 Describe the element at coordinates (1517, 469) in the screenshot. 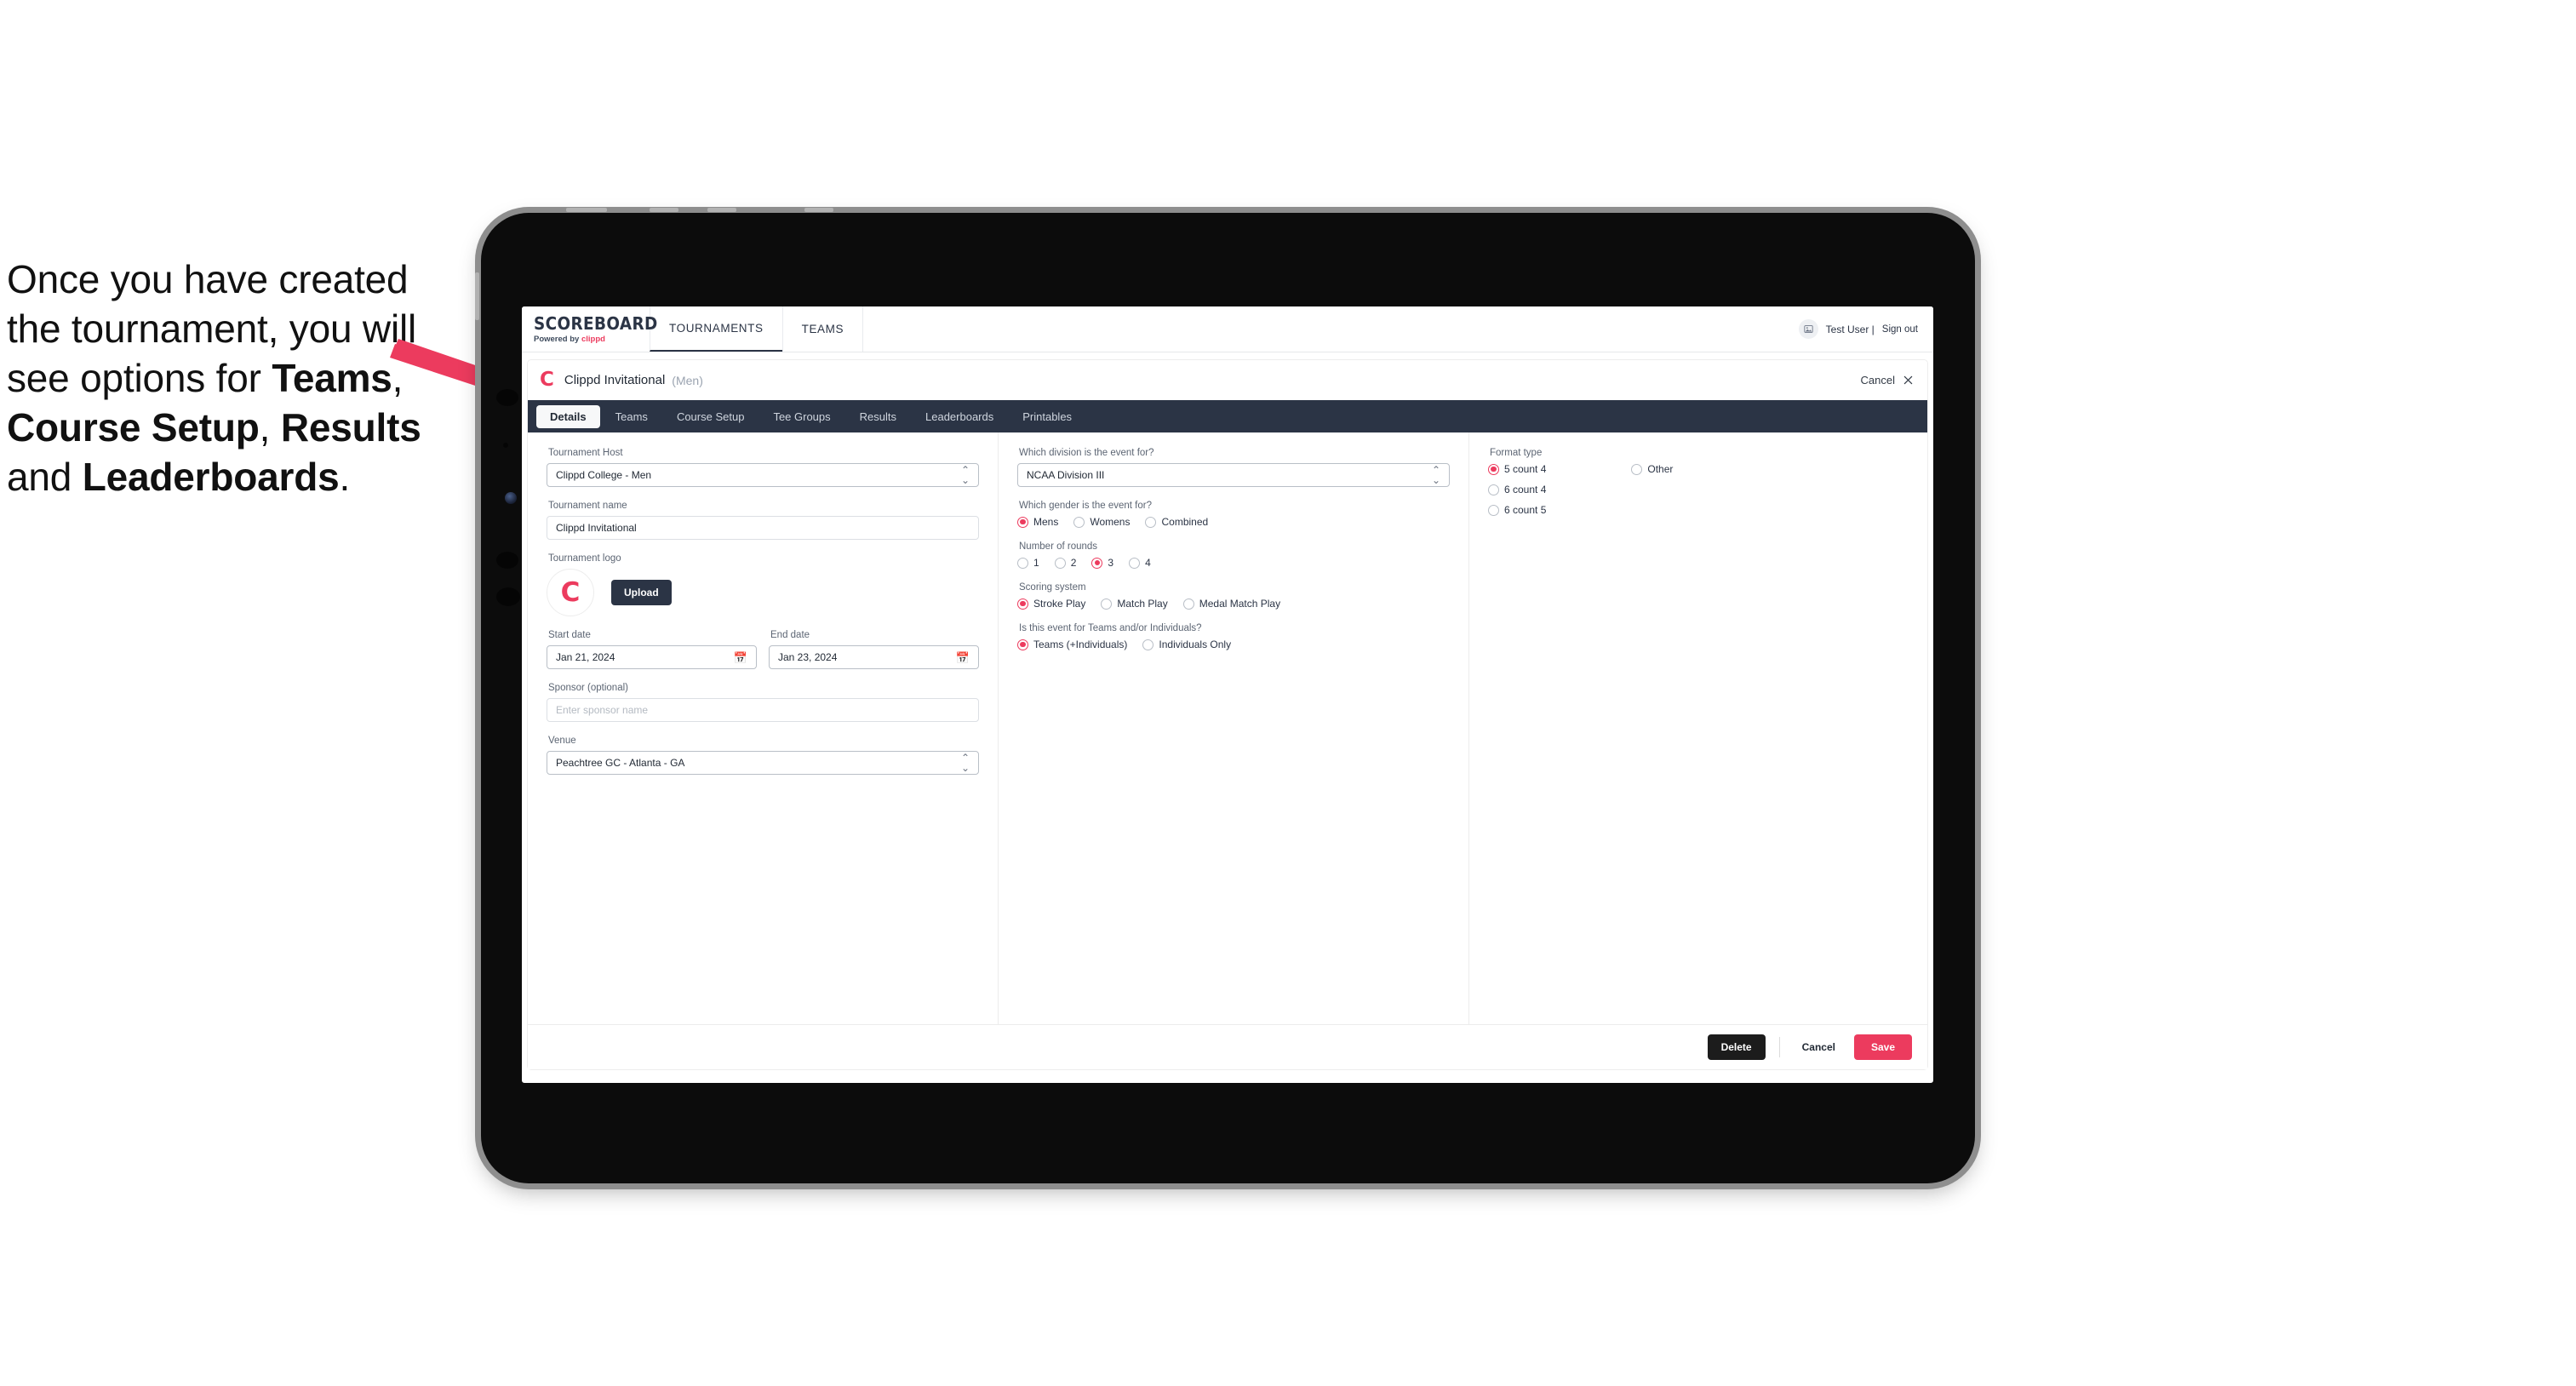

I see `radio-format-5-count-4: 5 count 4` at that location.